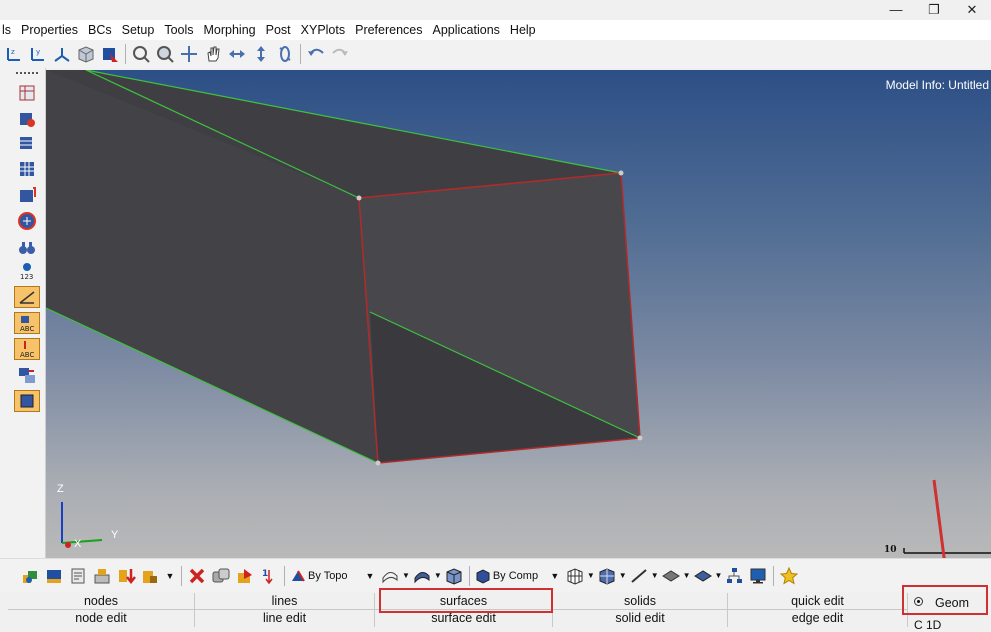 The height and width of the screenshot is (632, 991). What do you see at coordinates (523, 30) in the screenshot?
I see `menu-item-help: Help` at bounding box center [523, 30].